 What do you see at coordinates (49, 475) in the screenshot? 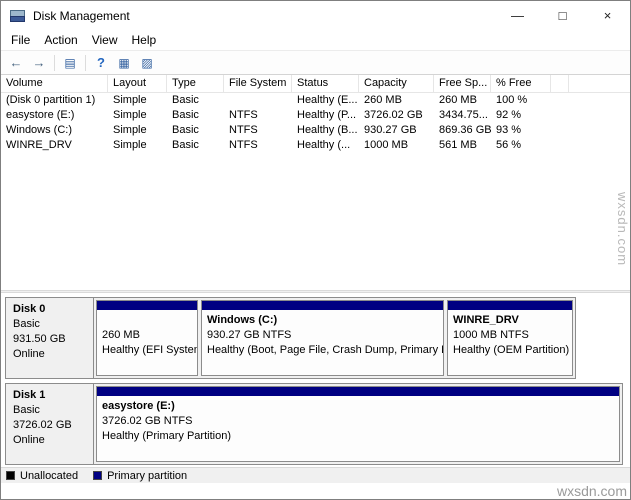
I see `unallocated-label: Unallocated` at bounding box center [49, 475].